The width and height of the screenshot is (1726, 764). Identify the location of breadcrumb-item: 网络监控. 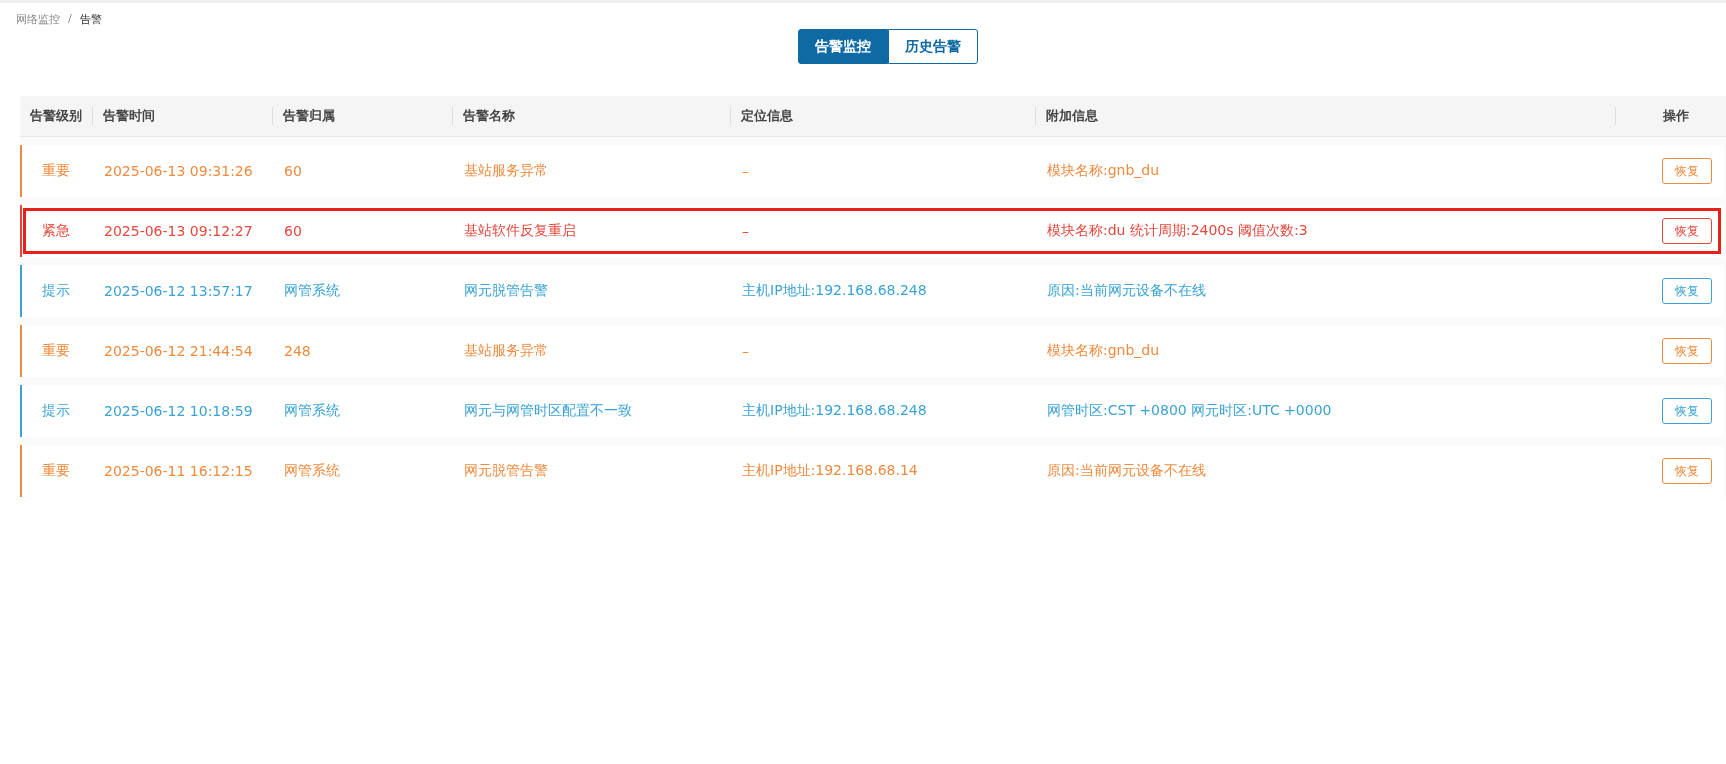
(38, 19).